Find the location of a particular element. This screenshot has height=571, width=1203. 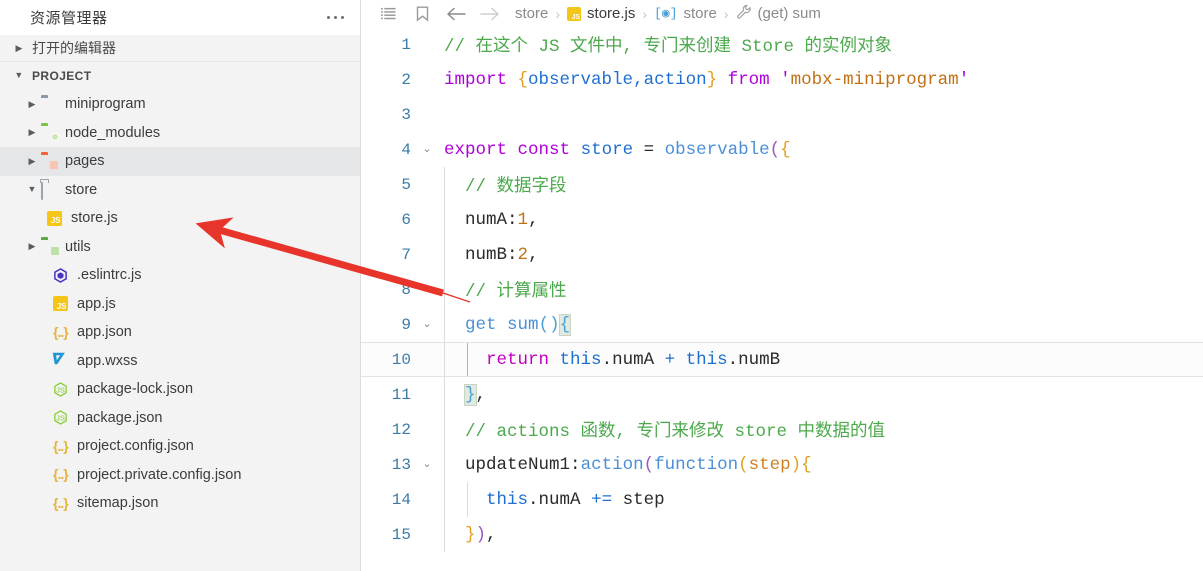

tree-item-app-json: {..} app.json is located at coordinates (180, 332).